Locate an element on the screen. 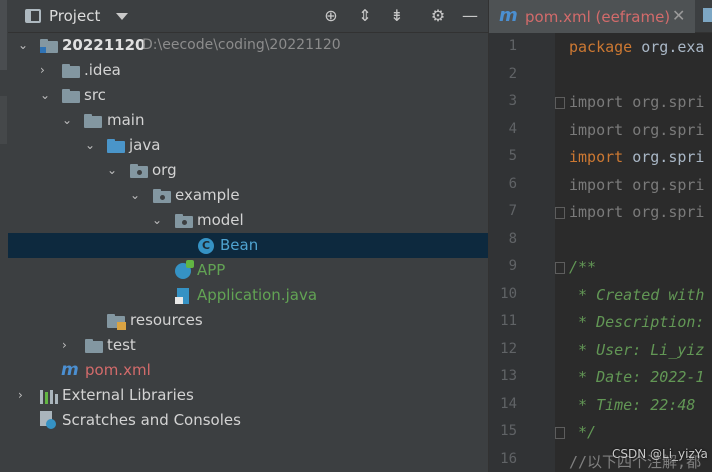  tab-pom-xml: m pom.xml (eeframe) ✕ is located at coordinates (592, 16).